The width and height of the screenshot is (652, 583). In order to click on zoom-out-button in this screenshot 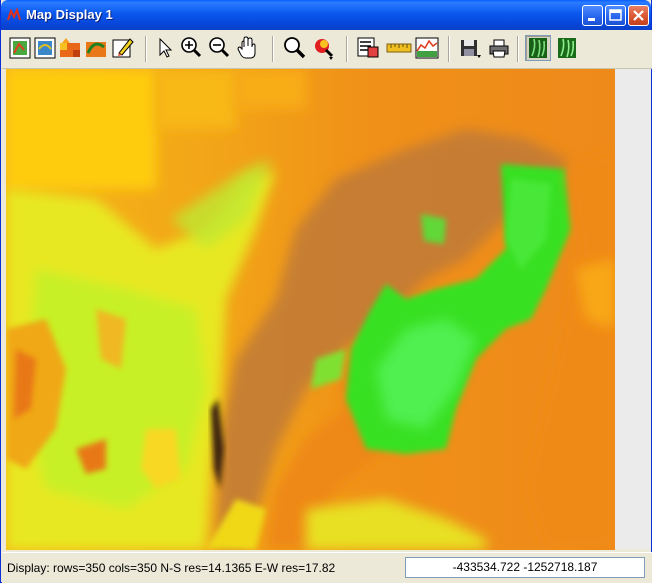, I will do `click(219, 48)`.